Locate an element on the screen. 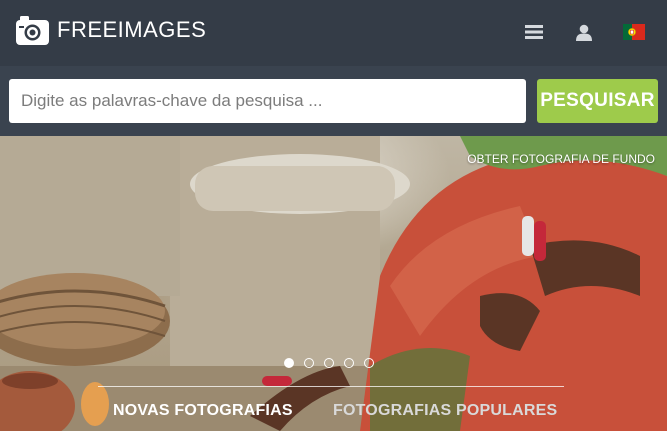  brand-logo: FREEIMAGES is located at coordinates (111, 29).